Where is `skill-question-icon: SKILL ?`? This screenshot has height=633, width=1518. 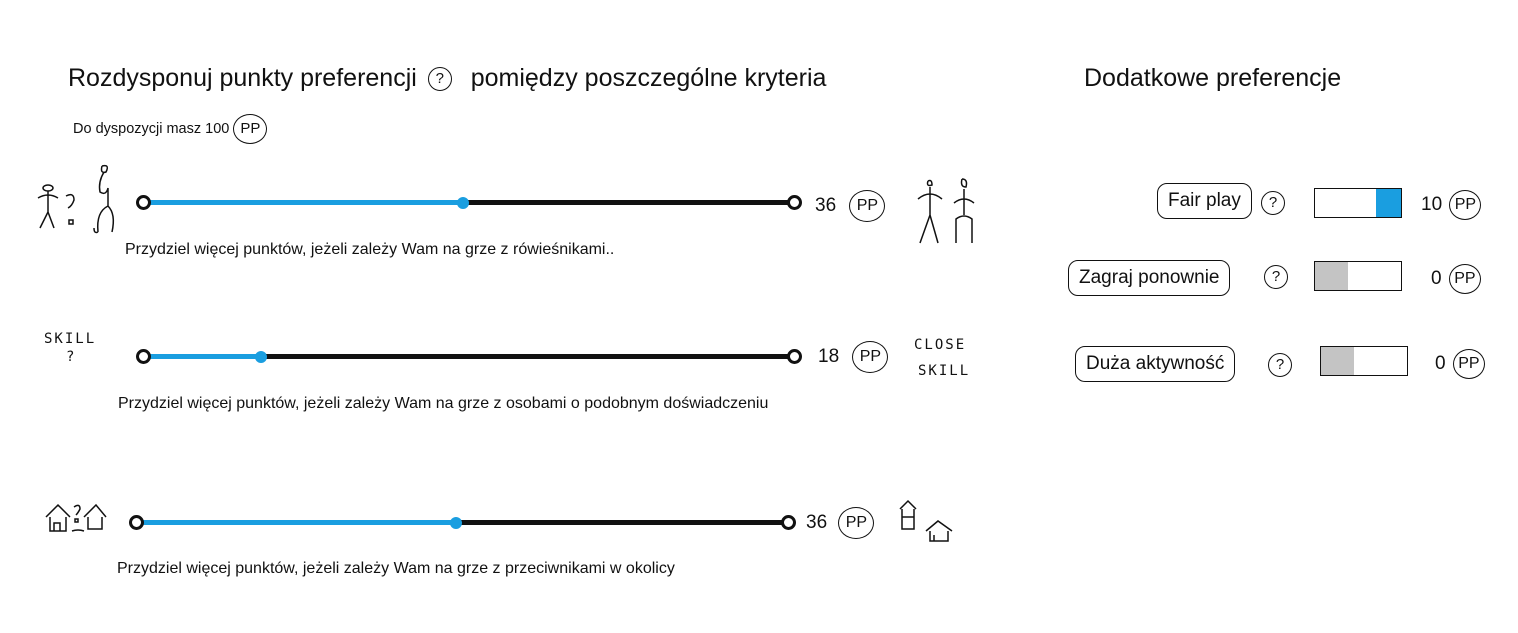 skill-question-icon: SKILL ? is located at coordinates (70, 348).